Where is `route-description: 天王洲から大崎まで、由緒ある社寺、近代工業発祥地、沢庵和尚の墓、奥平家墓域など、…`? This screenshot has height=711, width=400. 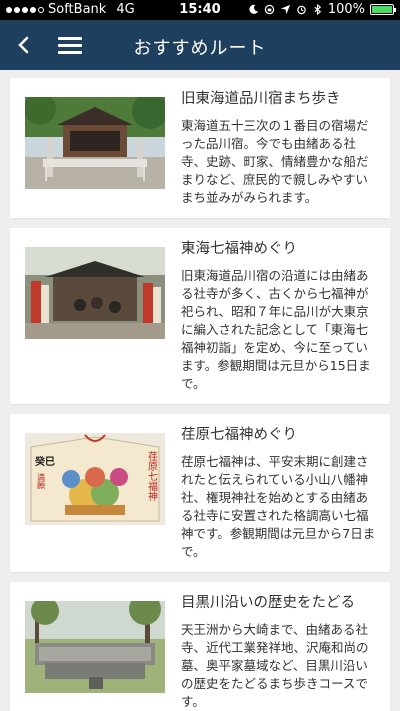
route-description: 天王洲から大崎まで、由緒ある社寺、近代工業発祥地、沢庵和尚の墓、奥平家墓域など、… is located at coordinates (275, 665).